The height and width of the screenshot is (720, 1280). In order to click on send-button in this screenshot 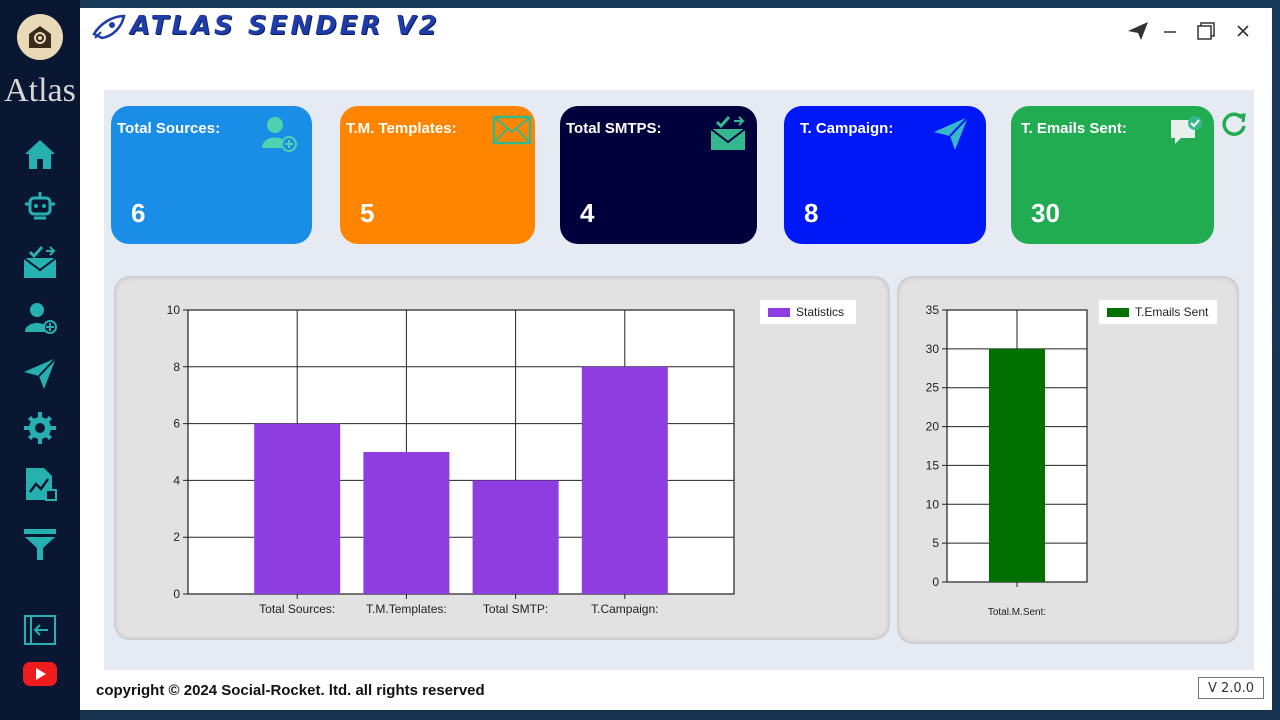, I will do `click(1138, 31)`.